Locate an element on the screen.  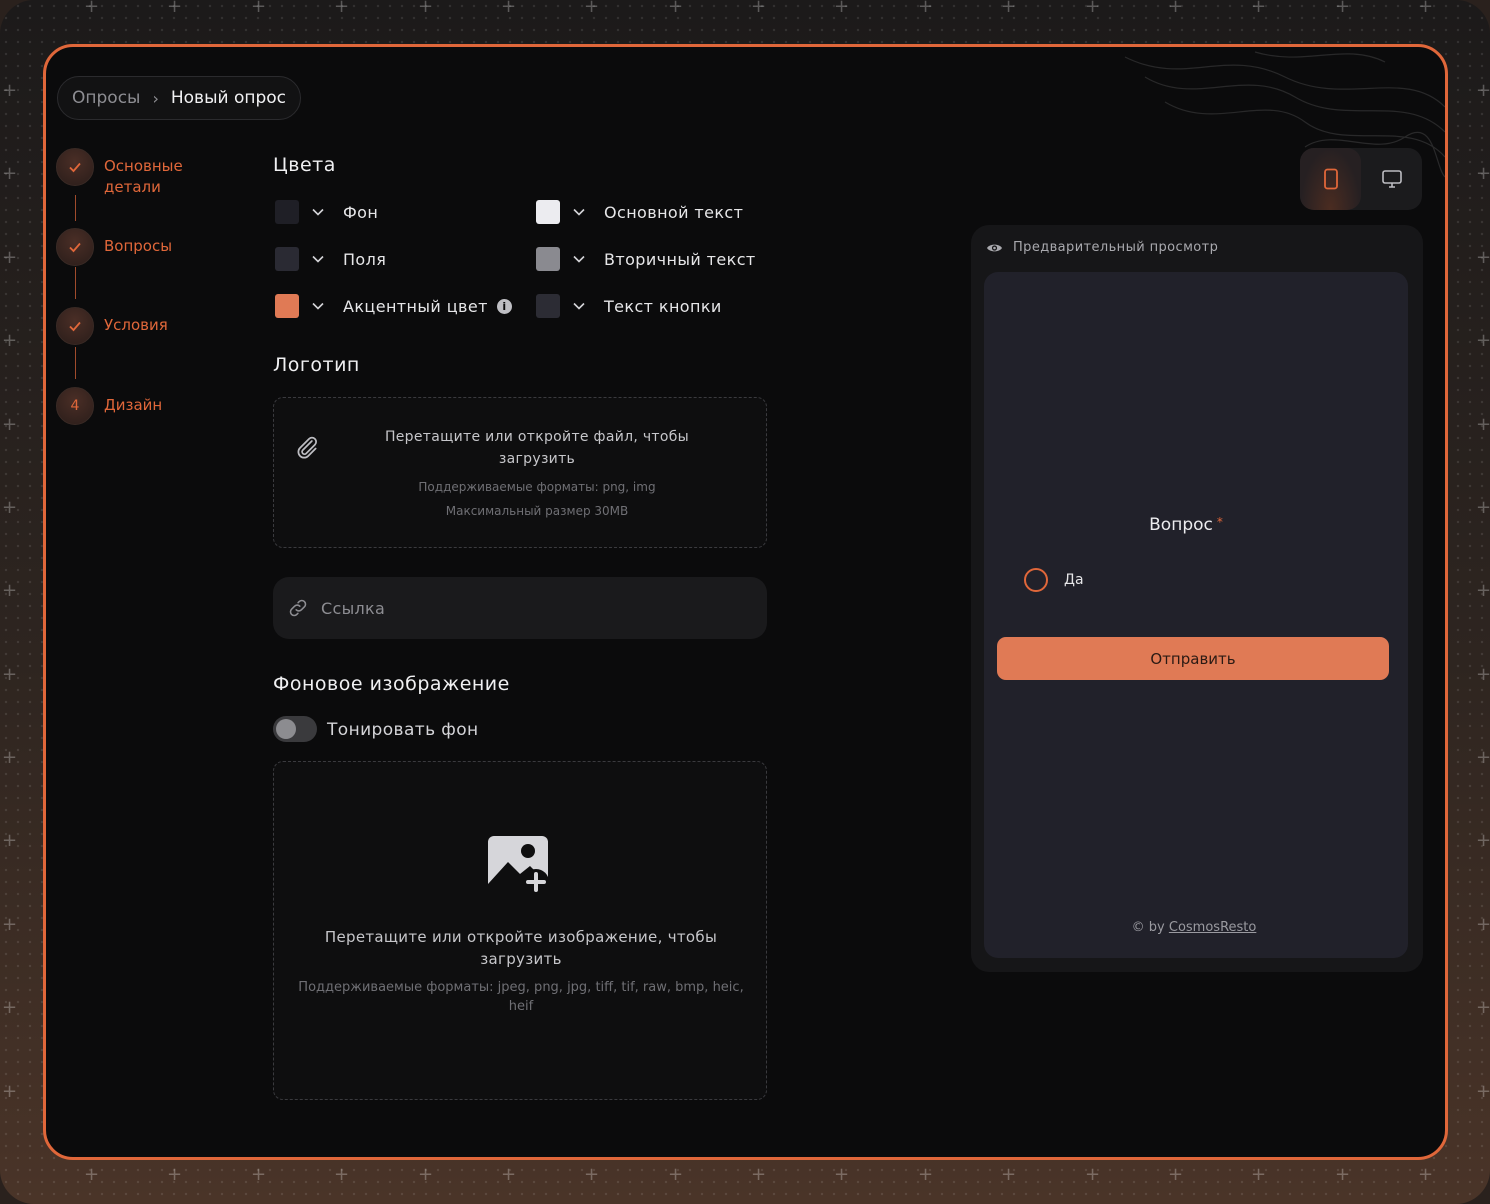
logo-max-size: Максимальный размер 30MB is located at coordinates (537, 511).